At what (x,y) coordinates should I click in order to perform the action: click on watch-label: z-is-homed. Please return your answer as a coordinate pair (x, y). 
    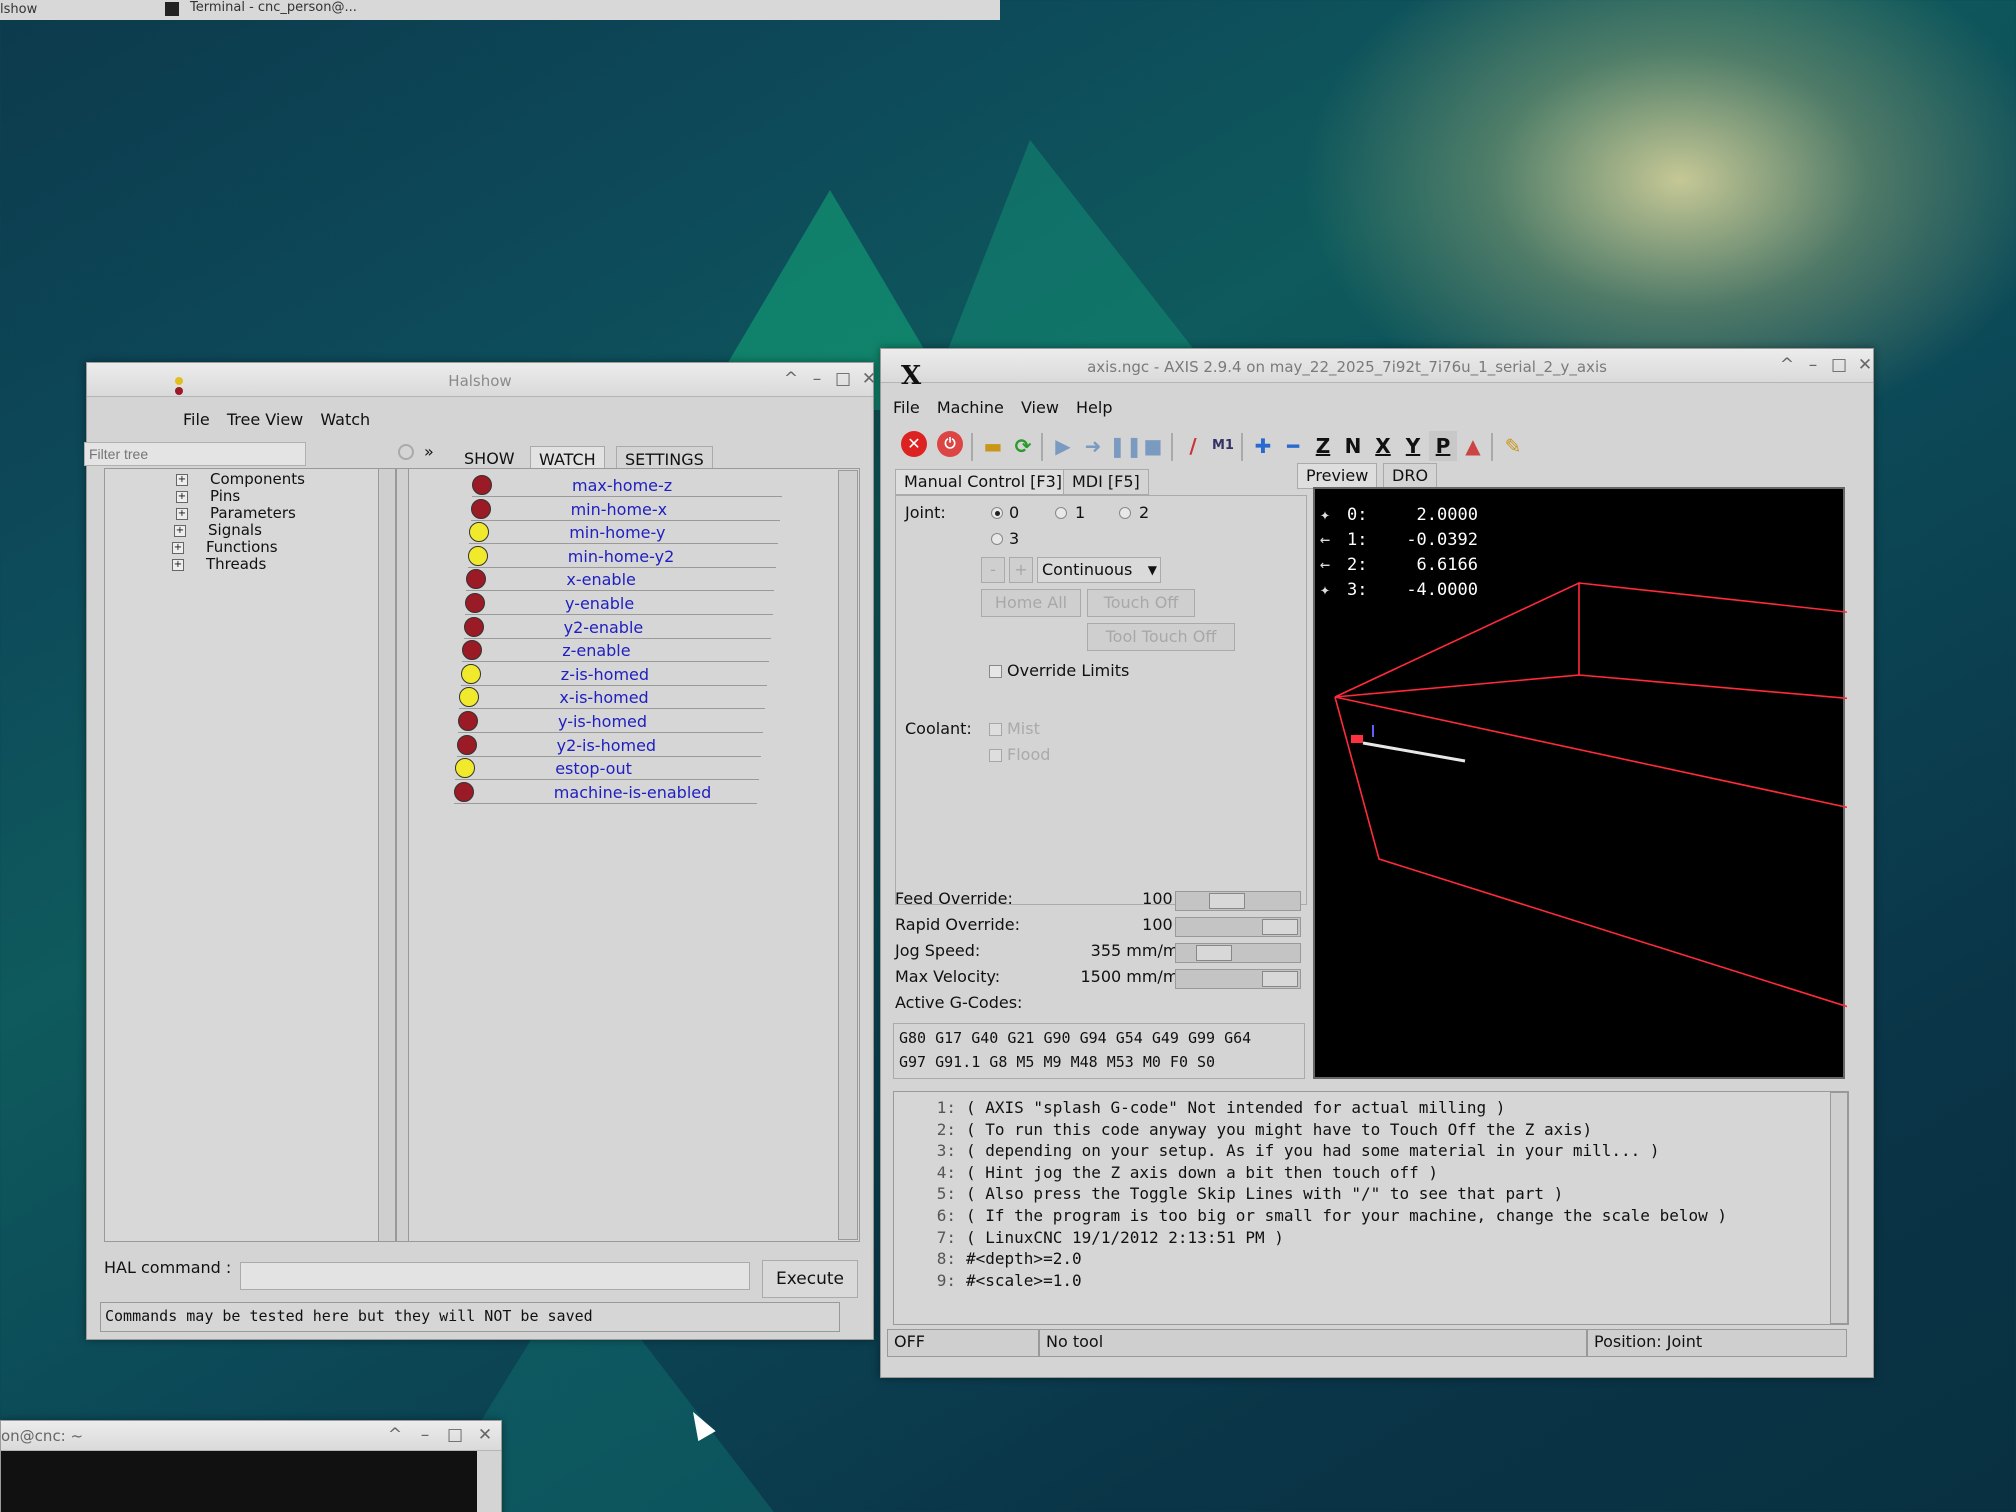
    Looking at the image, I should click on (605, 674).